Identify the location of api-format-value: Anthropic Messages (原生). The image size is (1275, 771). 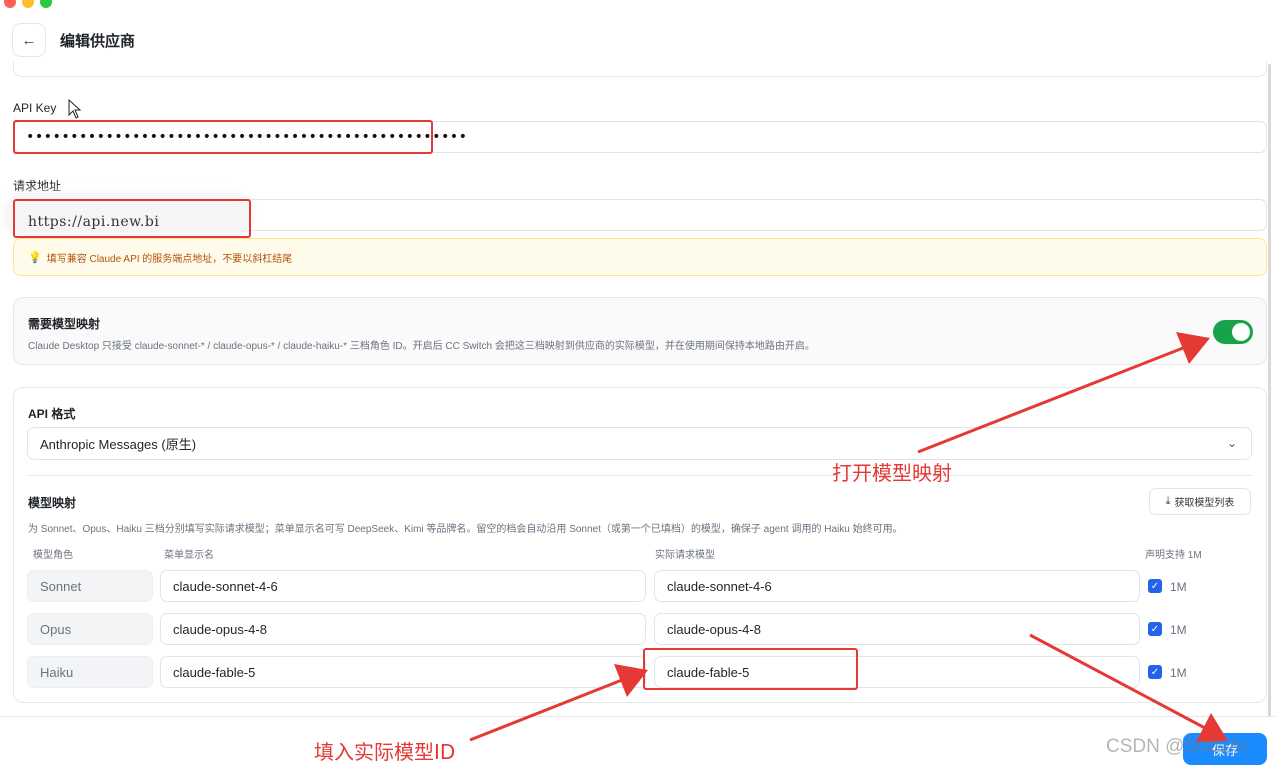
(118, 444).